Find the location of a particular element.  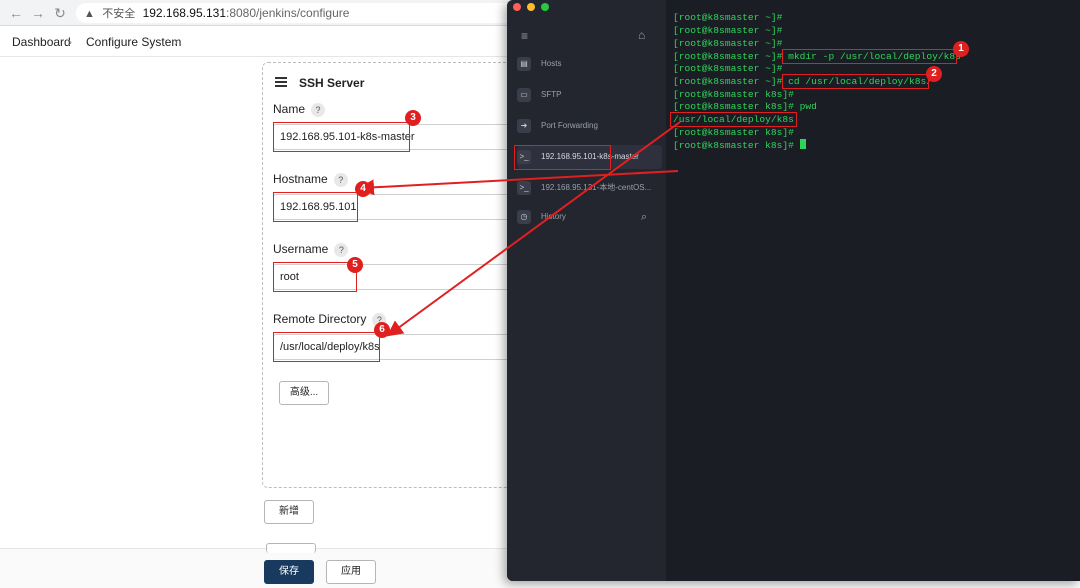

sidebar-item-session-k8s-master: >_ 192.168.95.101-k8s-master is located at coordinates (589, 157).